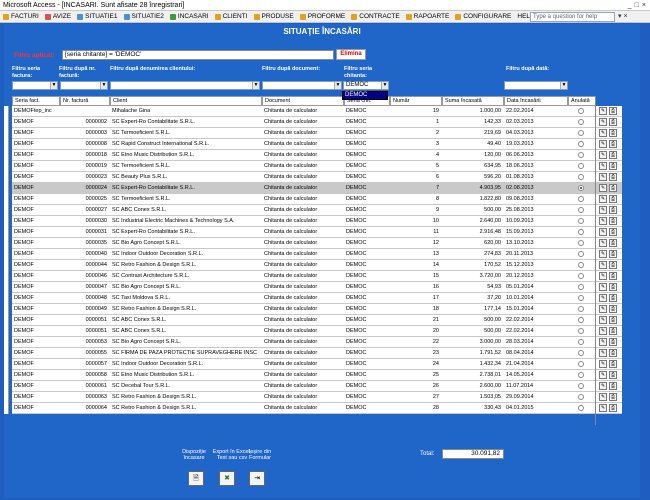 Image resolution: width=650 pixels, height=500 pixels. Describe the element at coordinates (227, 478) in the screenshot. I see `export-button: ✖` at that location.